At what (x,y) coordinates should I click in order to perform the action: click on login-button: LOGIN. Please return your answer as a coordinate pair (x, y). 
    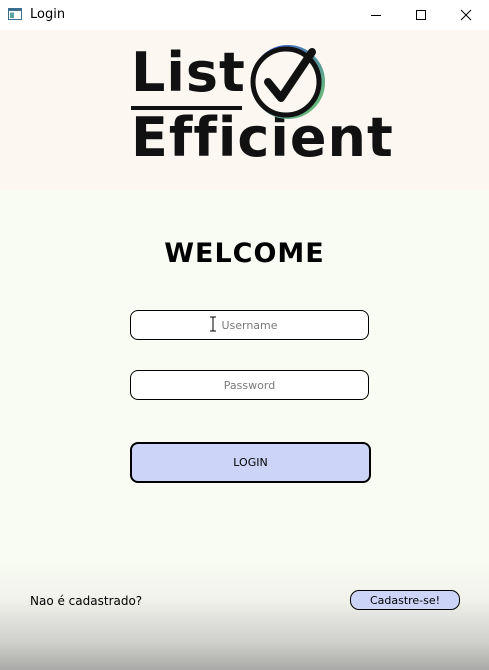
    Looking at the image, I should click on (250, 462).